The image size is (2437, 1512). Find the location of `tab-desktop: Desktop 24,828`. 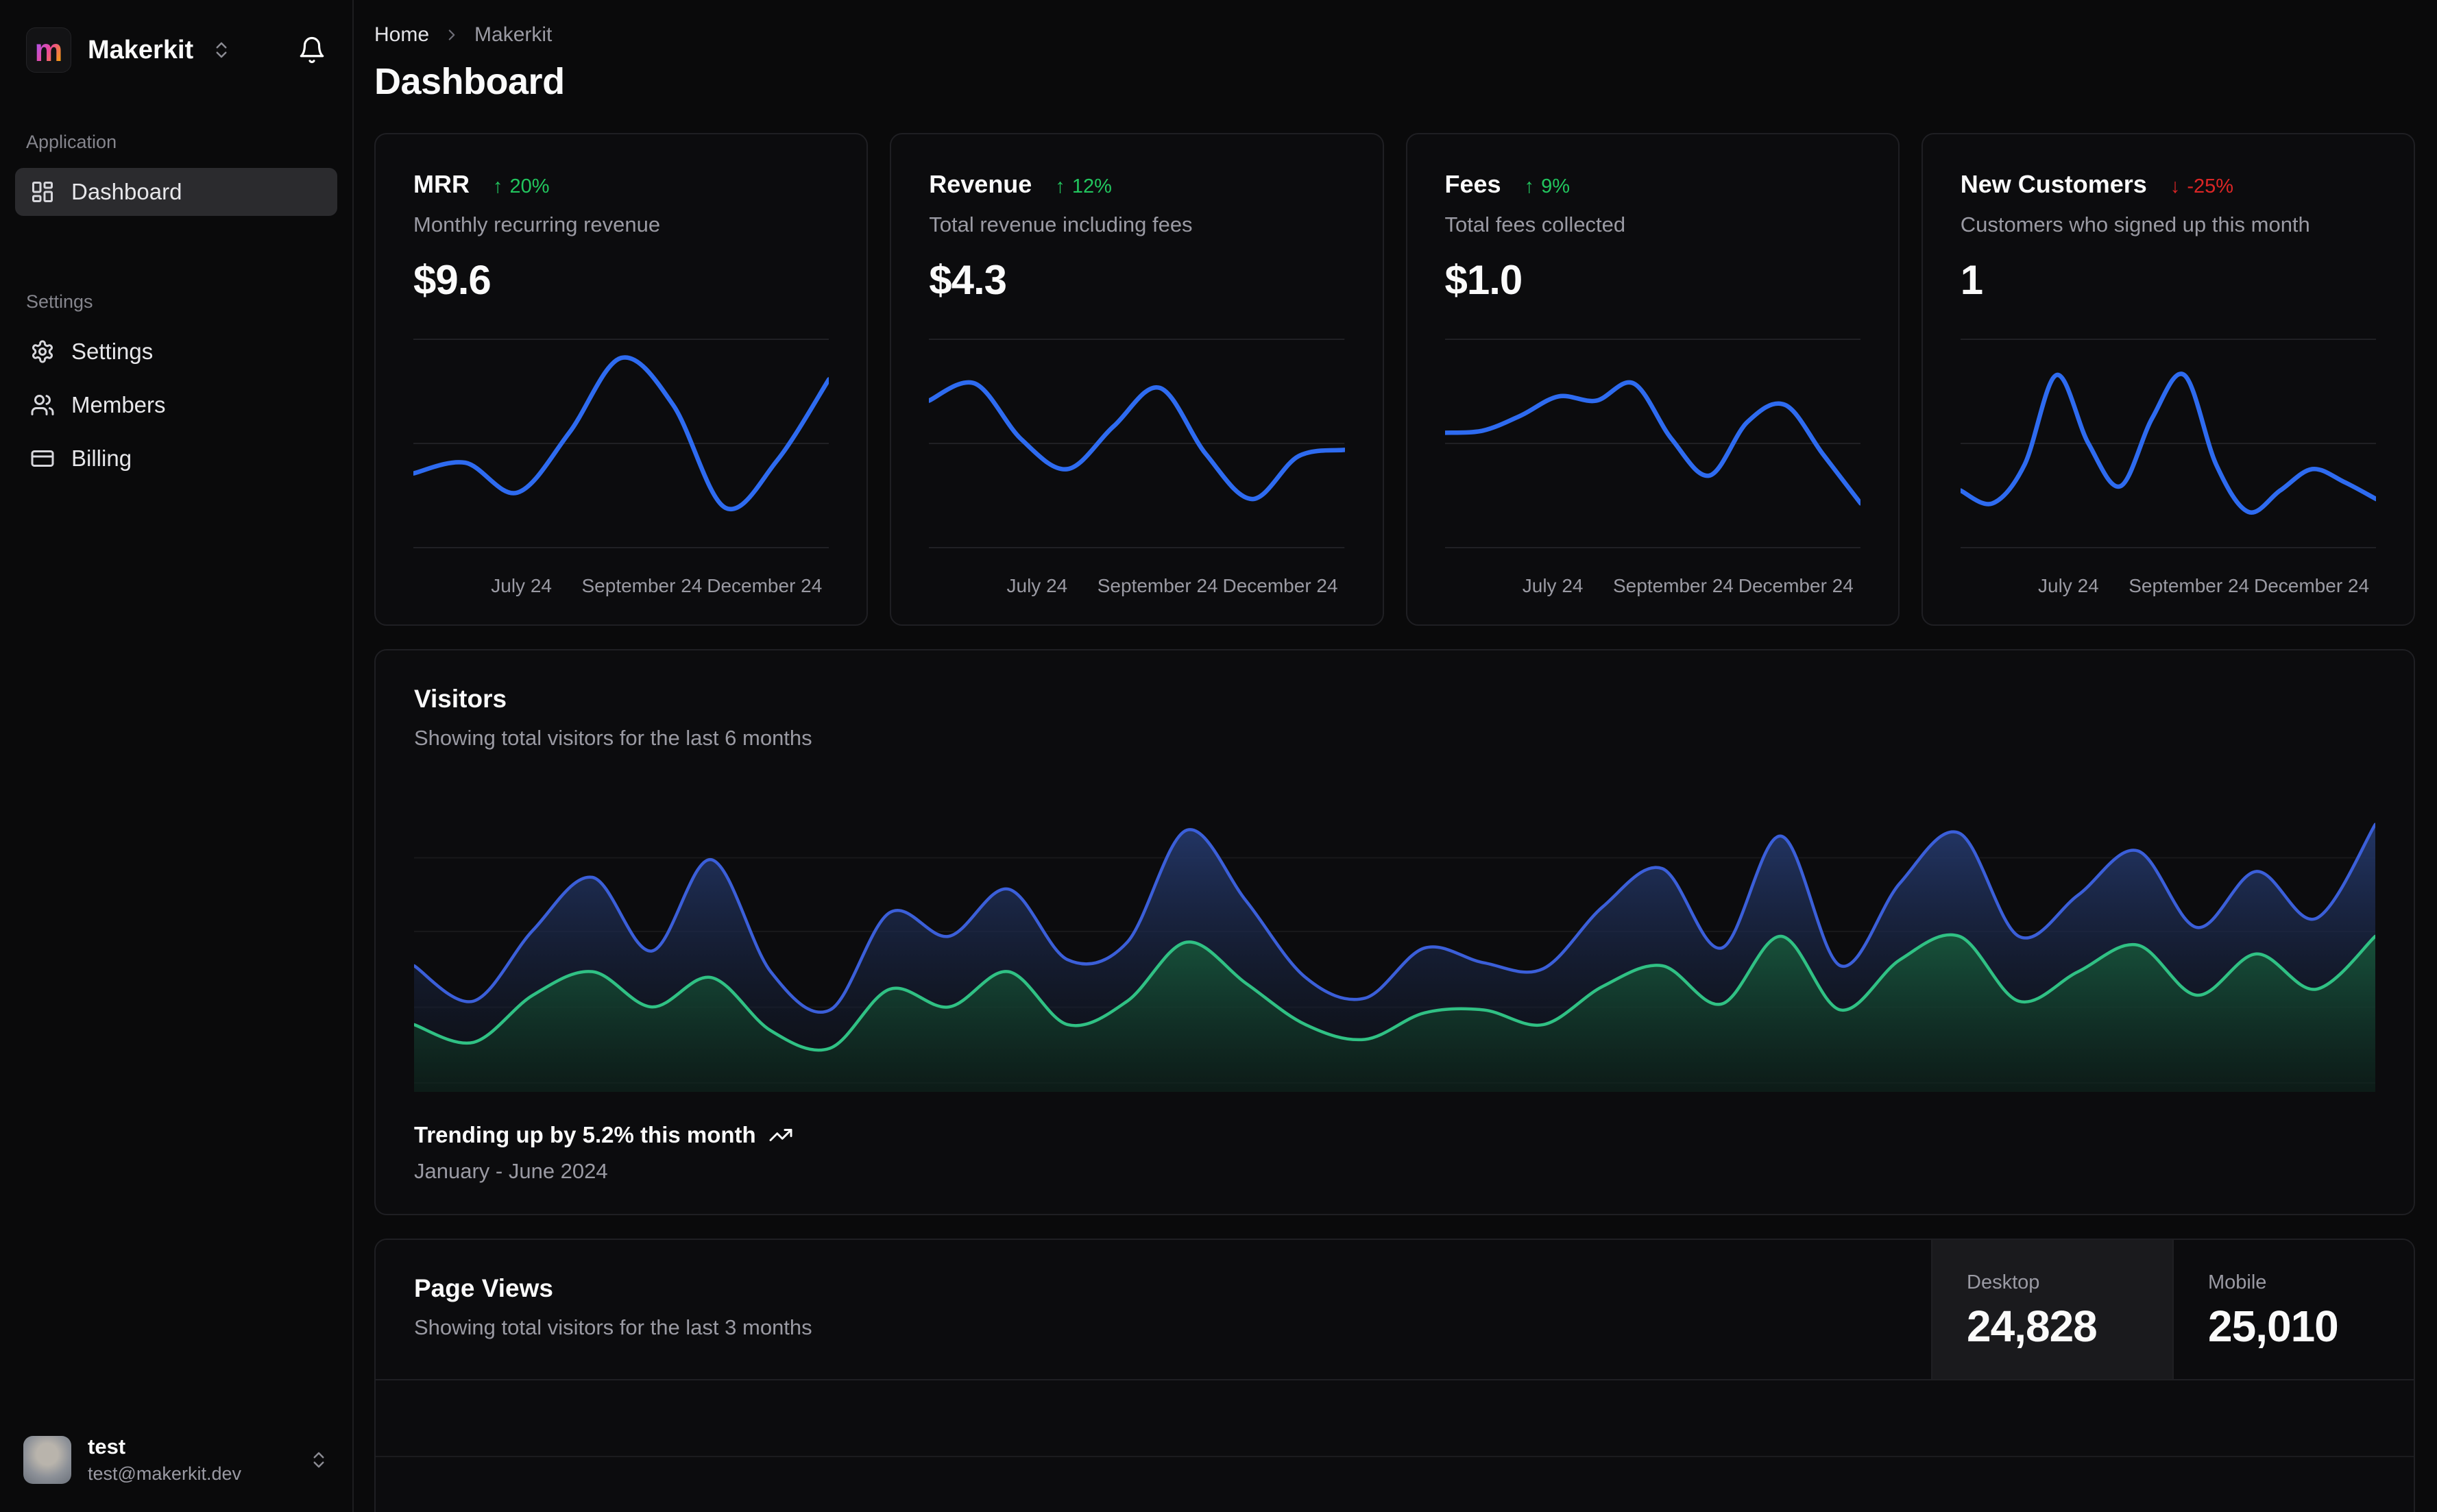

tab-desktop: Desktop 24,828 is located at coordinates (2051, 1310).